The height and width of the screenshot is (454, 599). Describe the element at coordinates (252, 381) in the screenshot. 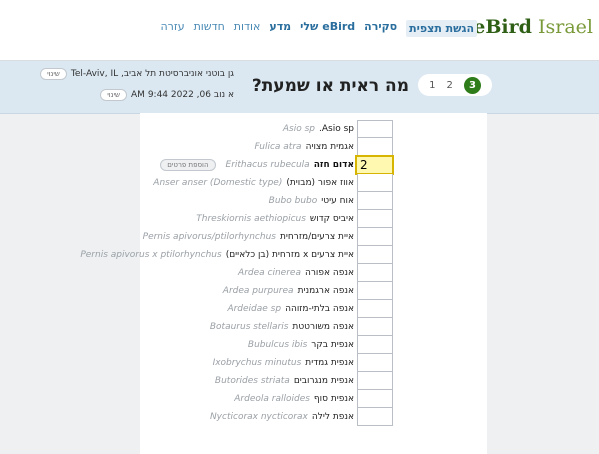

I see `species-scientific-name: Butorides striata` at that location.